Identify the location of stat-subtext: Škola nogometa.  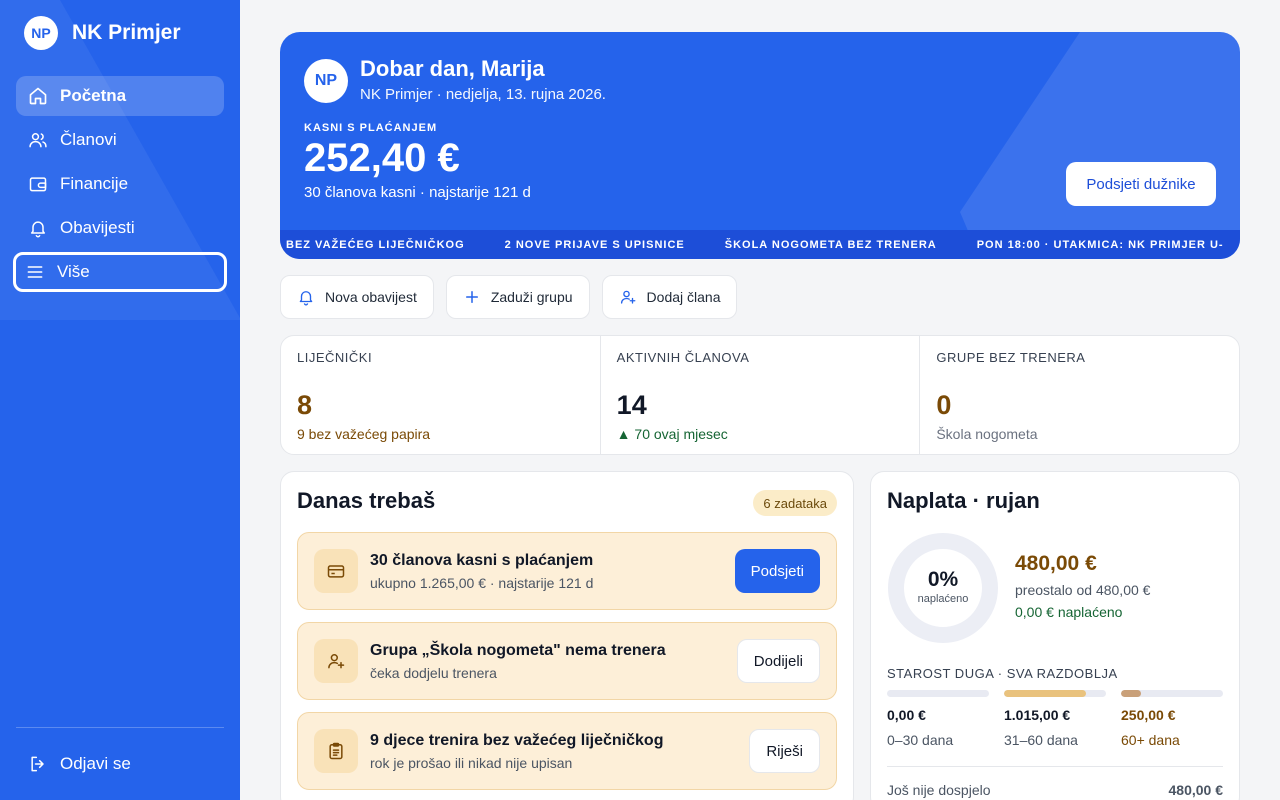
(987, 434).